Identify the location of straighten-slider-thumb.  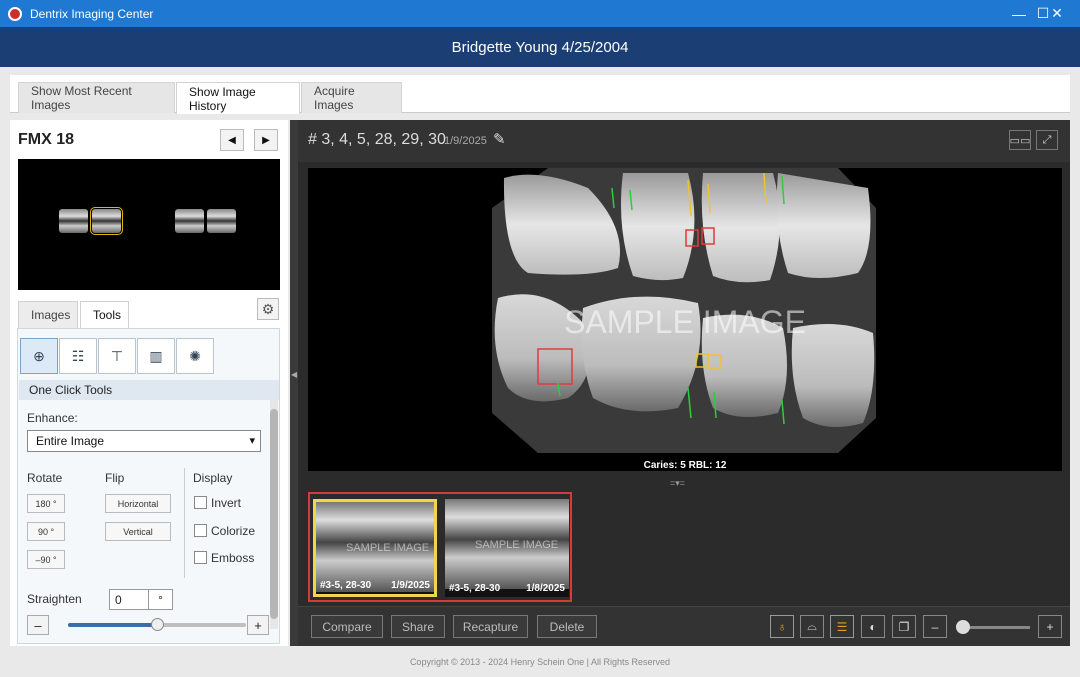
(157, 624).